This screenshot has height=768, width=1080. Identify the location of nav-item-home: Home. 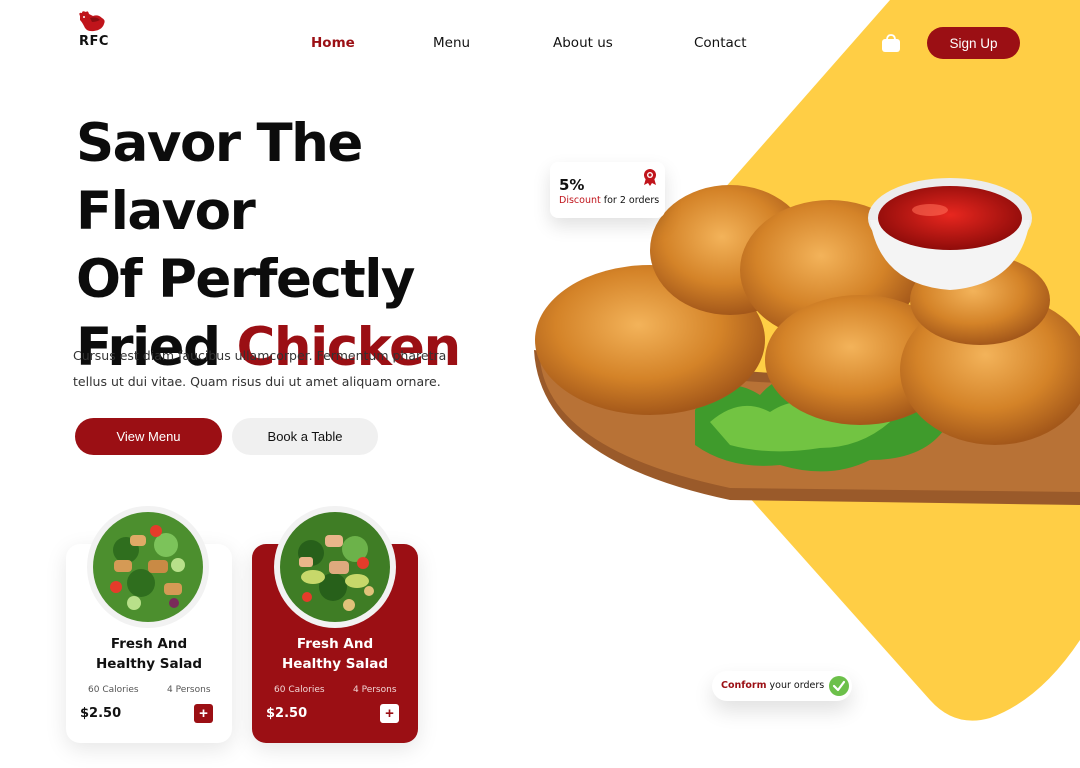
(333, 43).